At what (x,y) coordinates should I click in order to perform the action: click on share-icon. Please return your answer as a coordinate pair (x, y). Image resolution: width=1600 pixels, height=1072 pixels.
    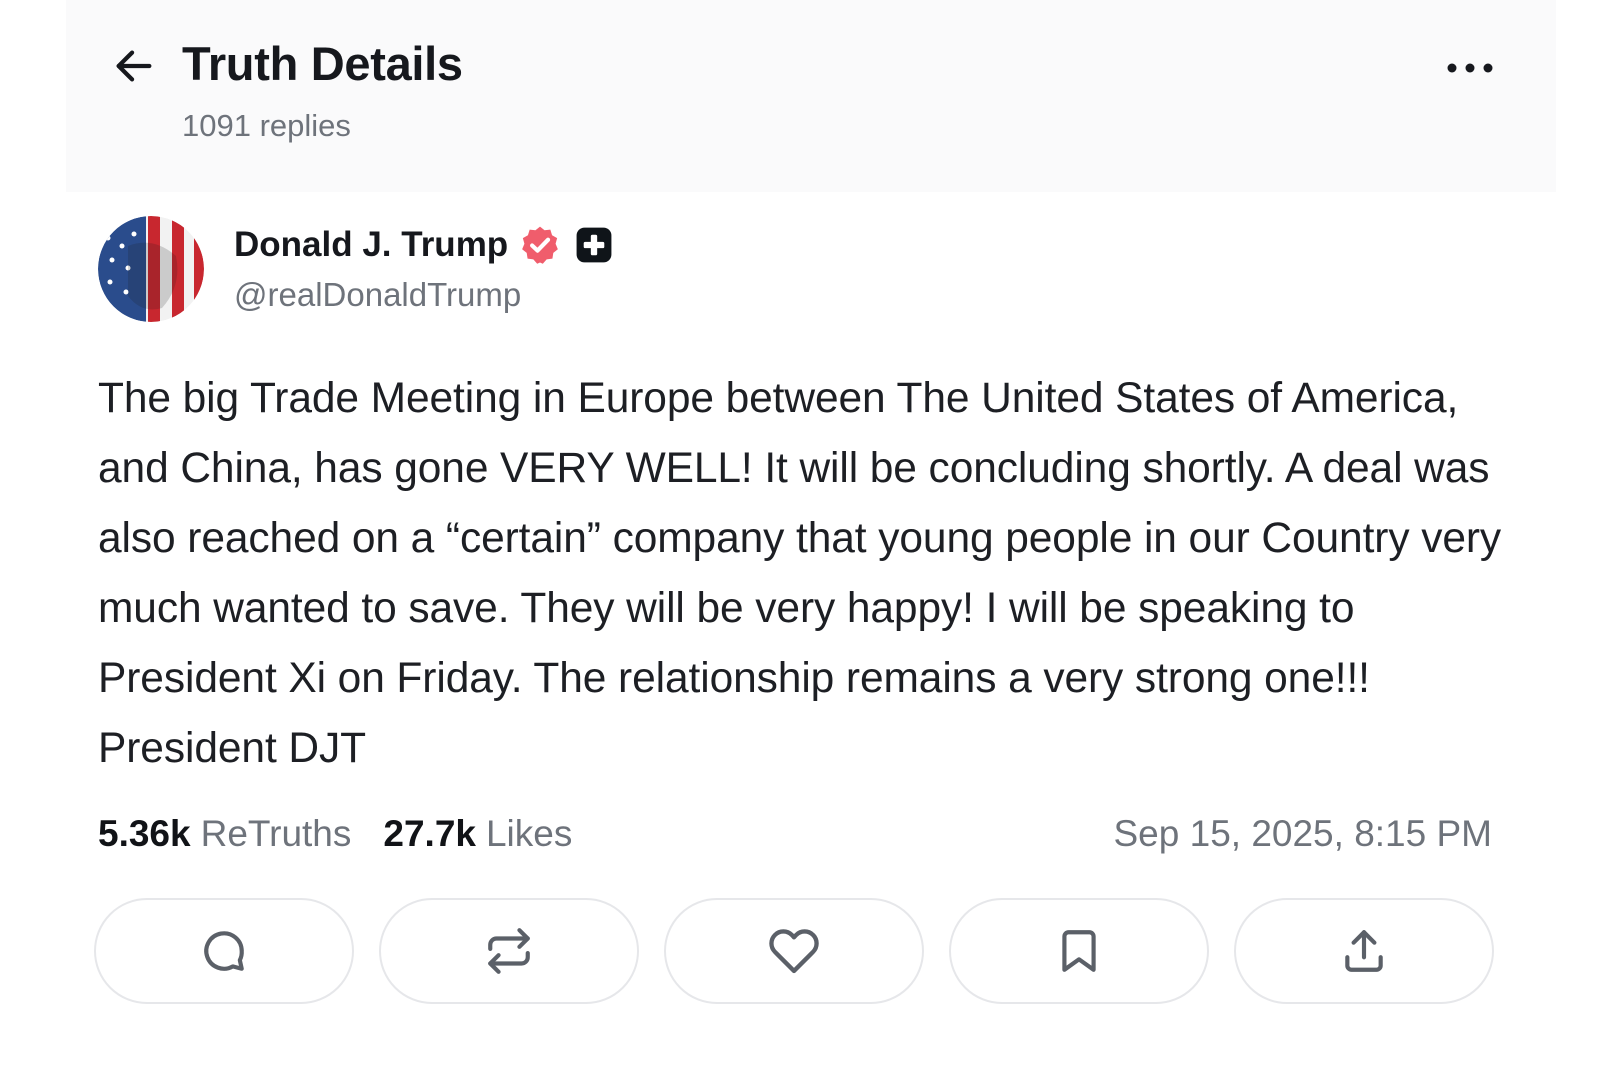
    Looking at the image, I should click on (1364, 951).